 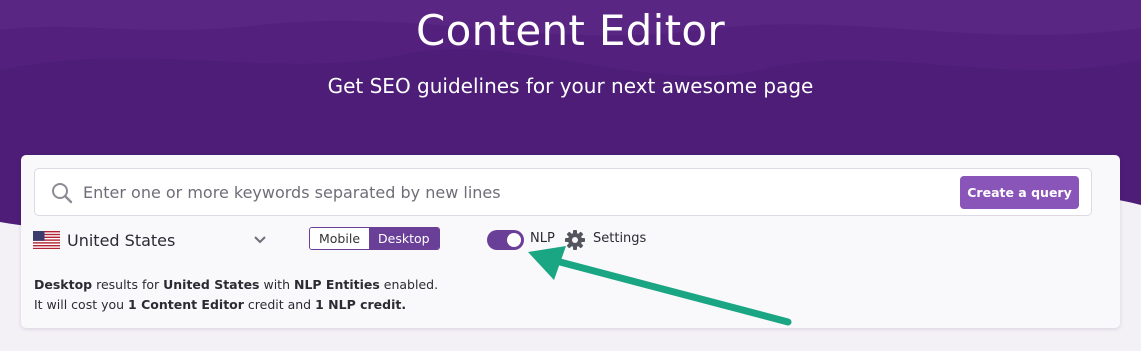 I want to click on info-text-part: It will cost you, so click(x=81, y=304).